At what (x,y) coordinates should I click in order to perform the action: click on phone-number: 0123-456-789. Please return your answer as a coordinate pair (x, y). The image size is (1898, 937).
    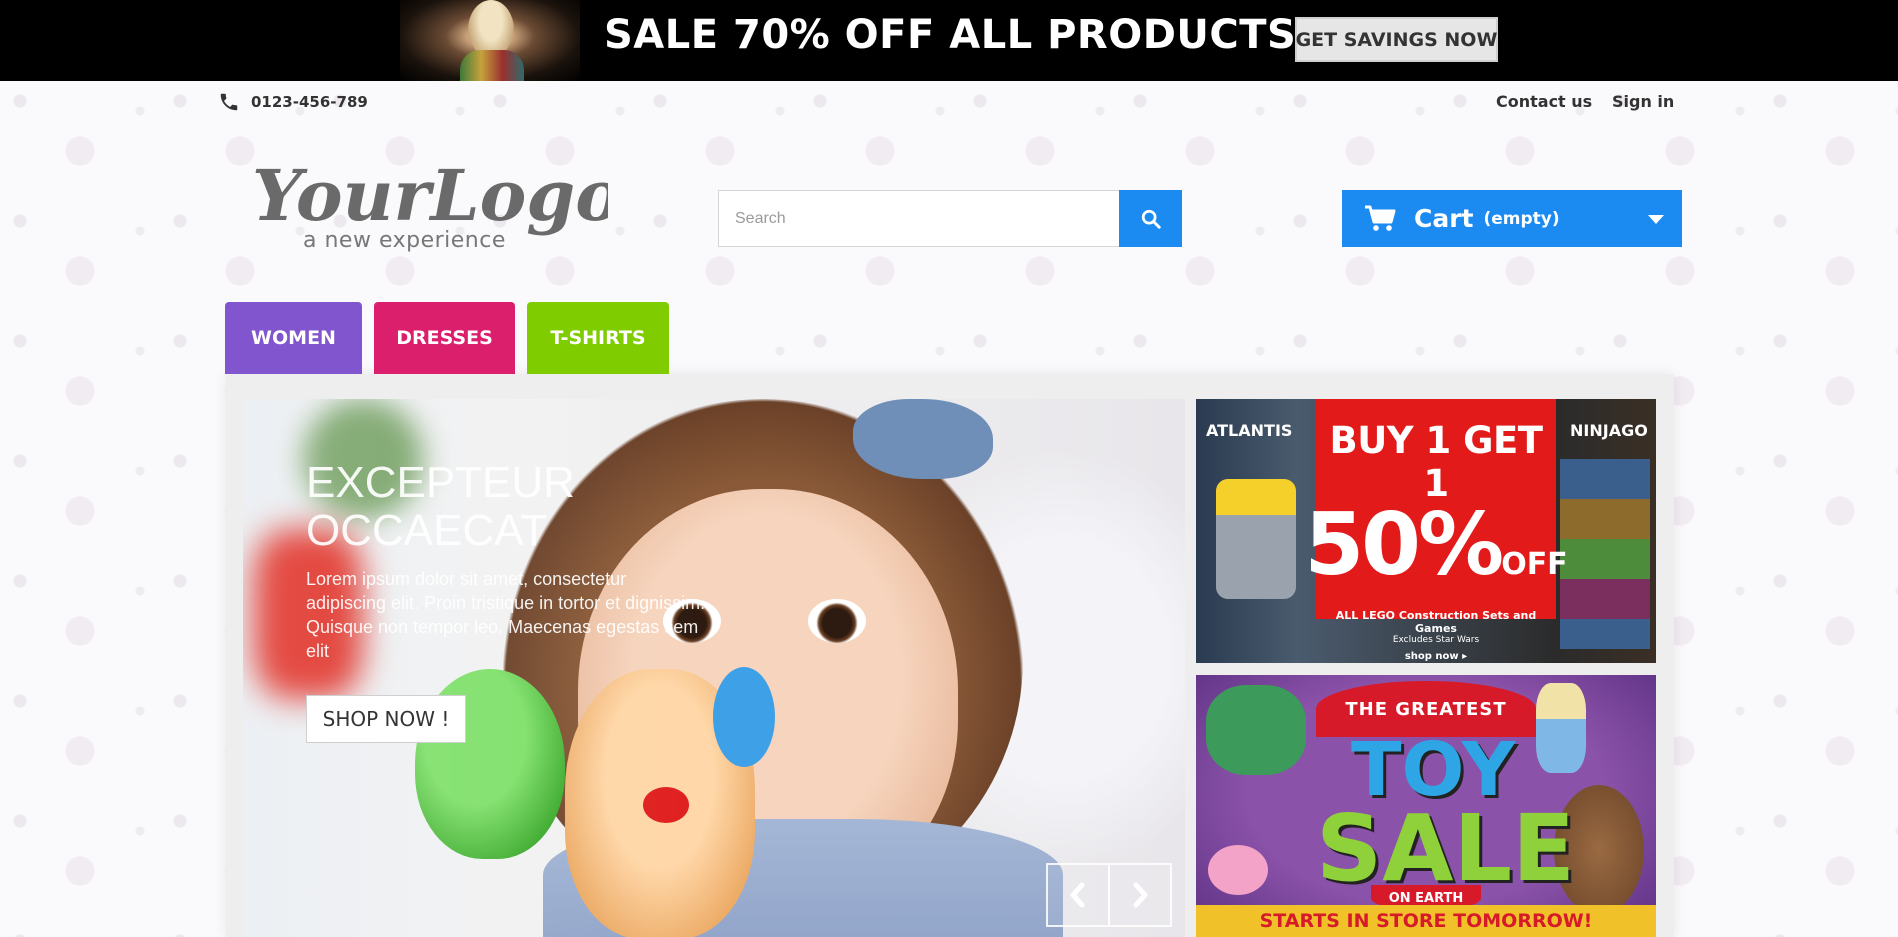
    Looking at the image, I should click on (309, 102).